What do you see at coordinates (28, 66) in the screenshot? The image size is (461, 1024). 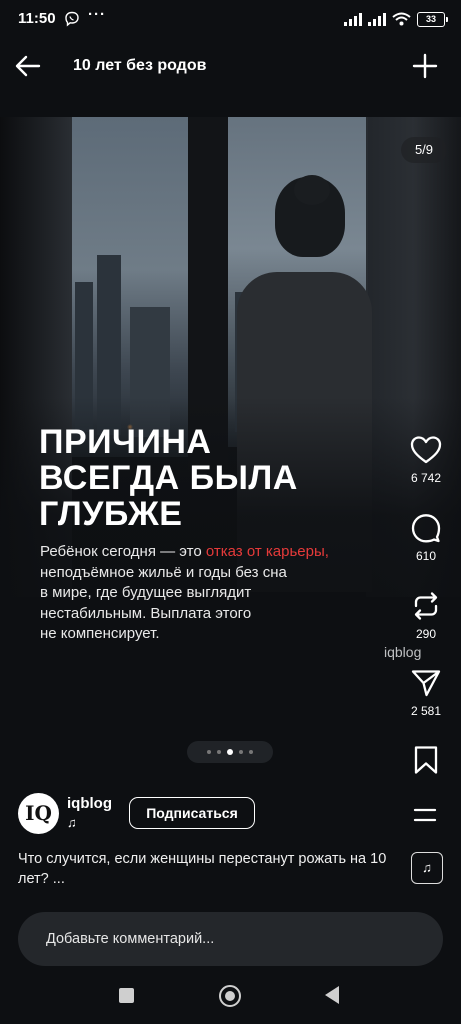 I see `back-arrow-icon` at bounding box center [28, 66].